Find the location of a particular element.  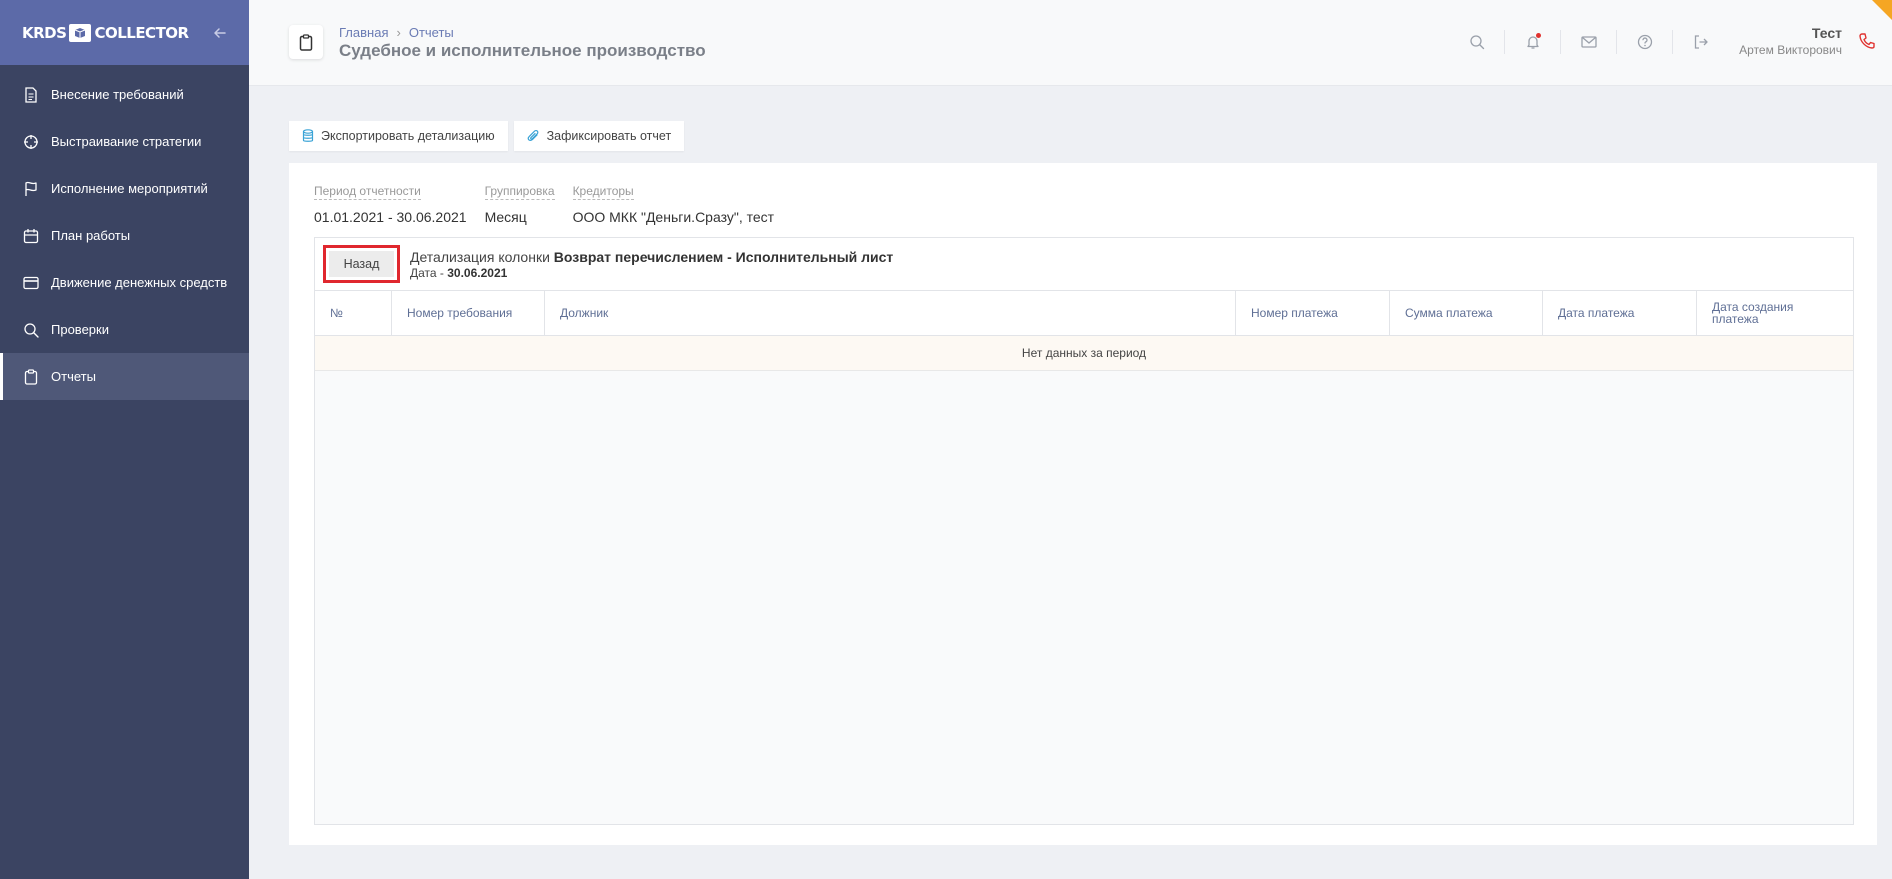

back-button-label: Назад is located at coordinates (361, 264).